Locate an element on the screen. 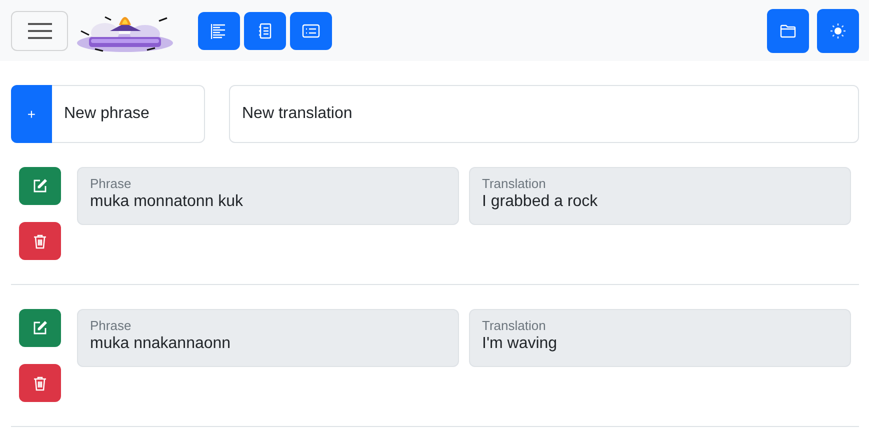  open-folder-button is located at coordinates (788, 30).